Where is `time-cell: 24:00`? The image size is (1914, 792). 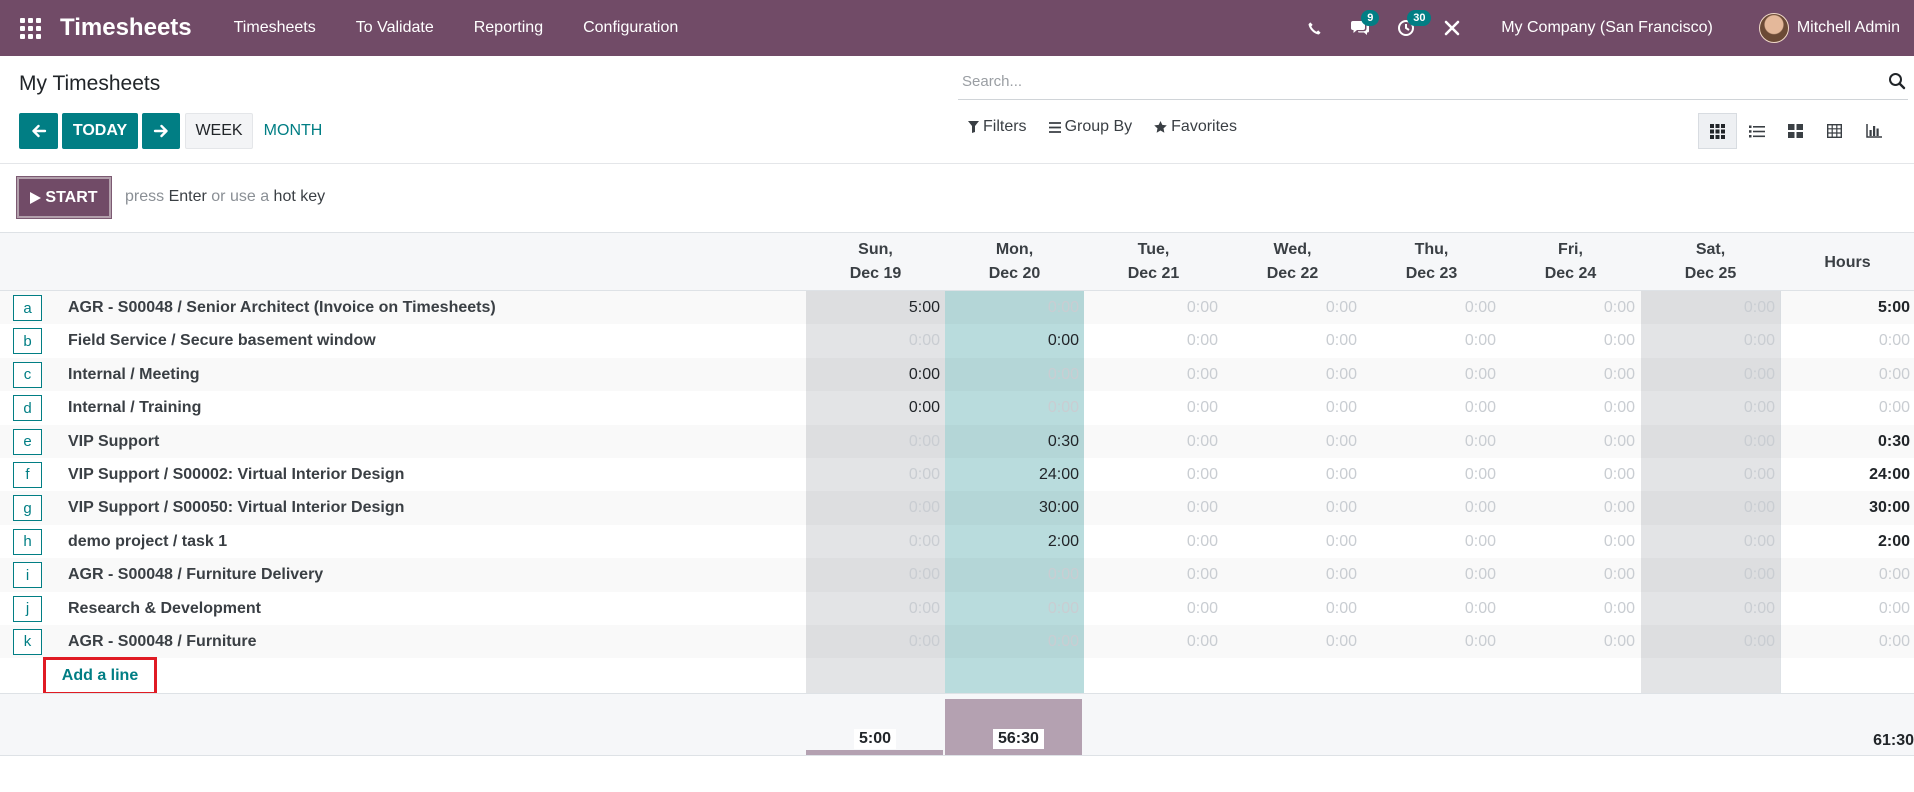 time-cell: 24:00 is located at coordinates (1013, 475).